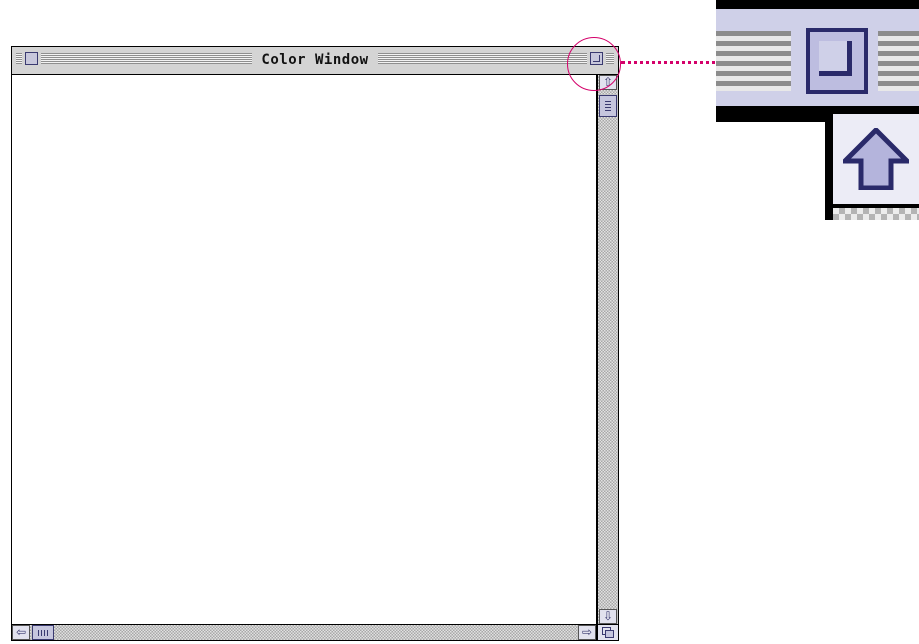  I want to click on magnified-inset, so click(817, 110).